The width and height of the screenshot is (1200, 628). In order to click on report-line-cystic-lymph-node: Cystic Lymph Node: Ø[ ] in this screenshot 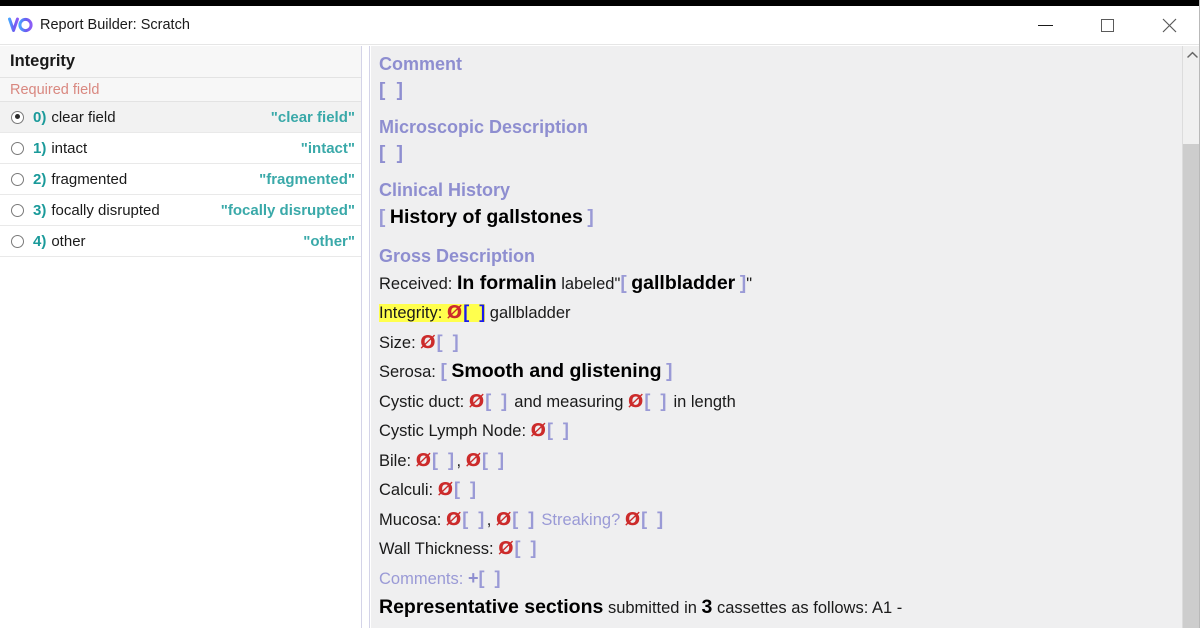, I will do `click(780, 431)`.